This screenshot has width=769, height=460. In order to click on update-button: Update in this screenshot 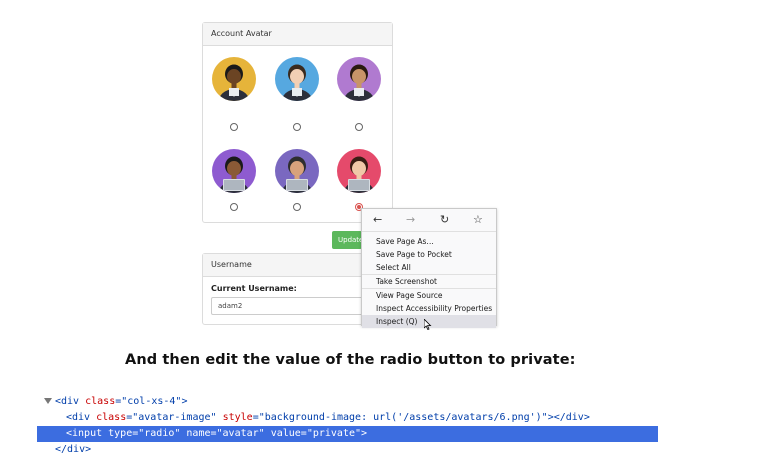, I will do `click(347, 240)`.